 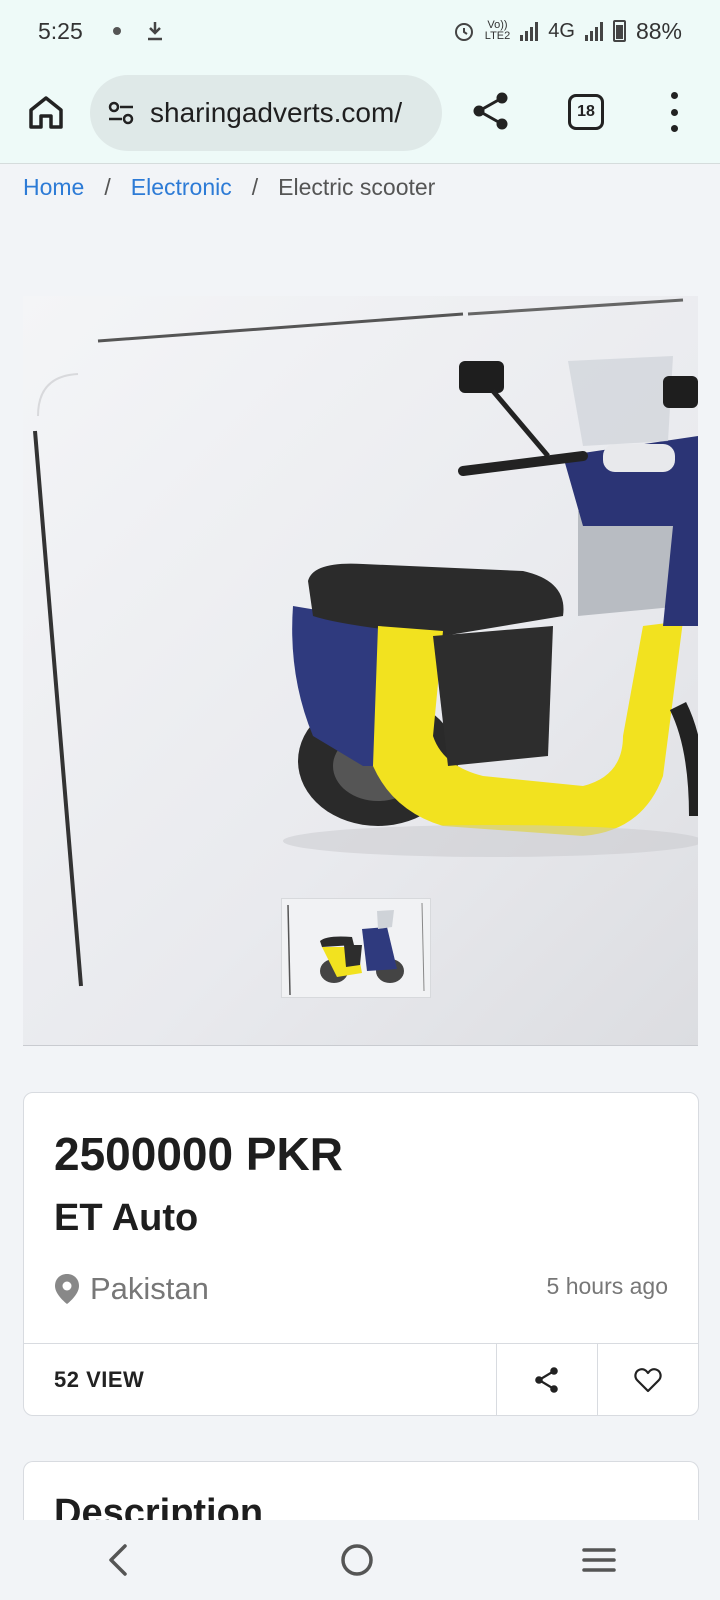 I want to click on lte-label: LTE2, so click(x=497, y=36).